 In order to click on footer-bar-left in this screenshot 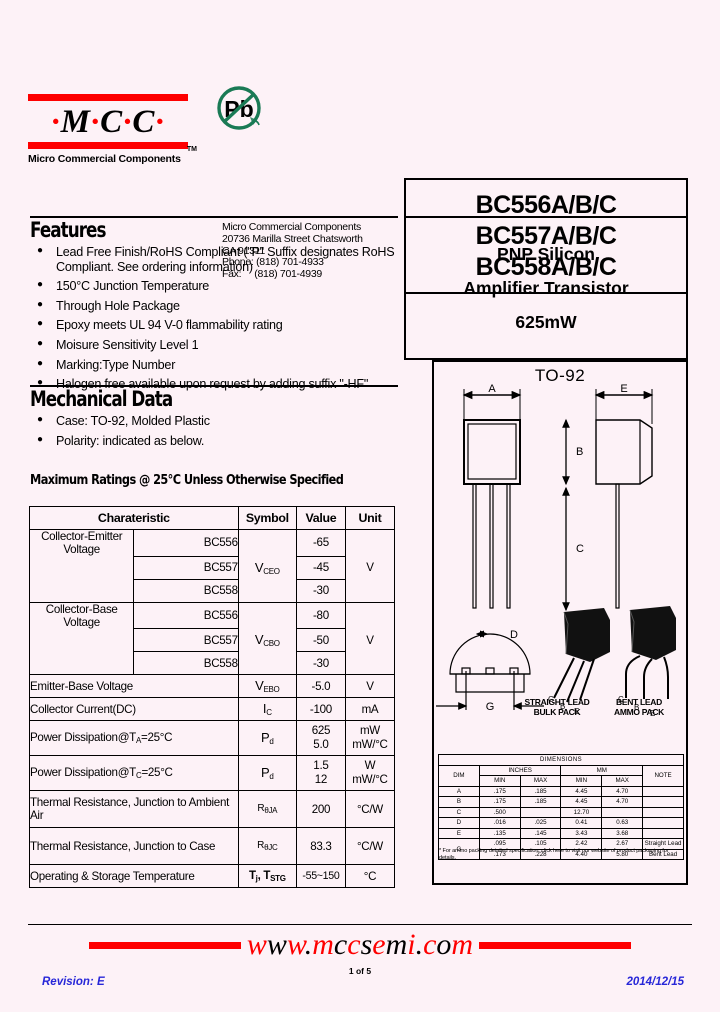, I will do `click(164, 945)`.